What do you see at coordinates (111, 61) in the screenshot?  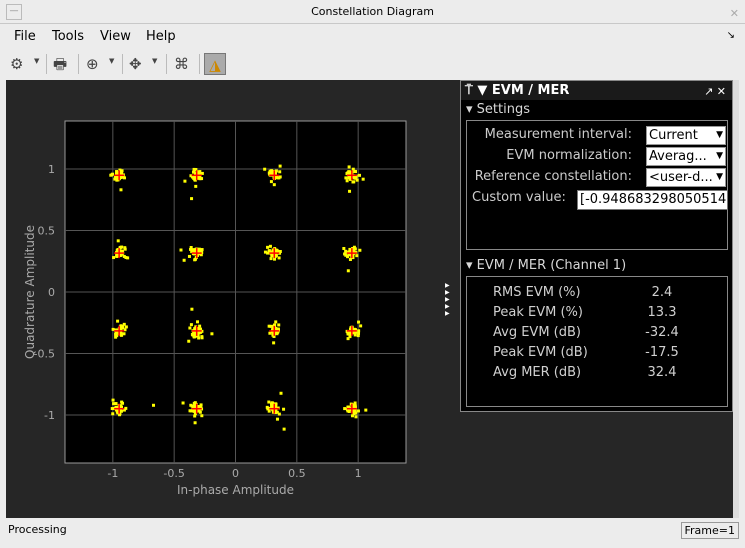 I see `zoom-dropdown-icon: ▼` at bounding box center [111, 61].